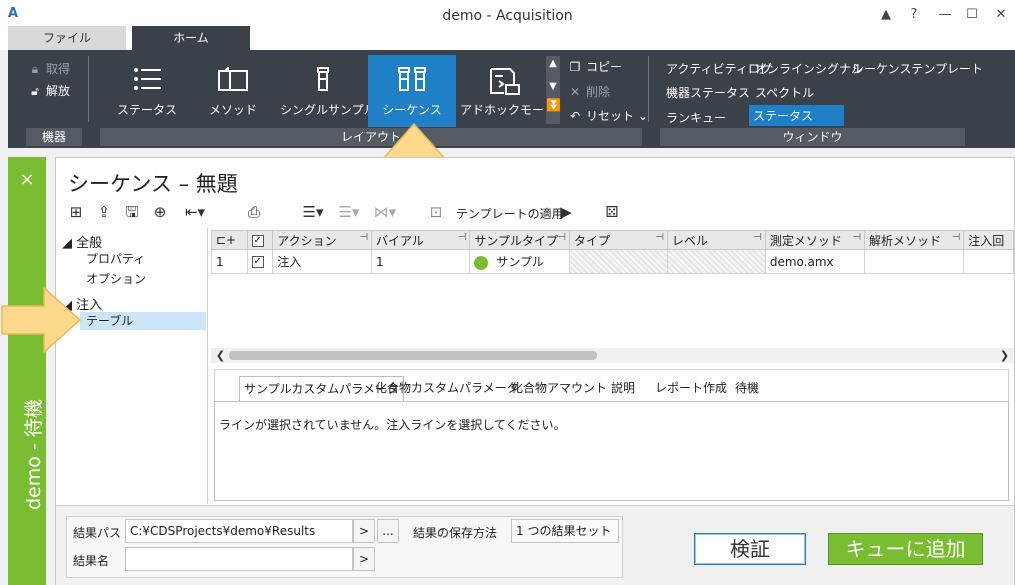 This screenshot has width=1015, height=585. Describe the element at coordinates (48, 68) in the screenshot. I see `acquire-button: 🔒︎ 取得` at that location.